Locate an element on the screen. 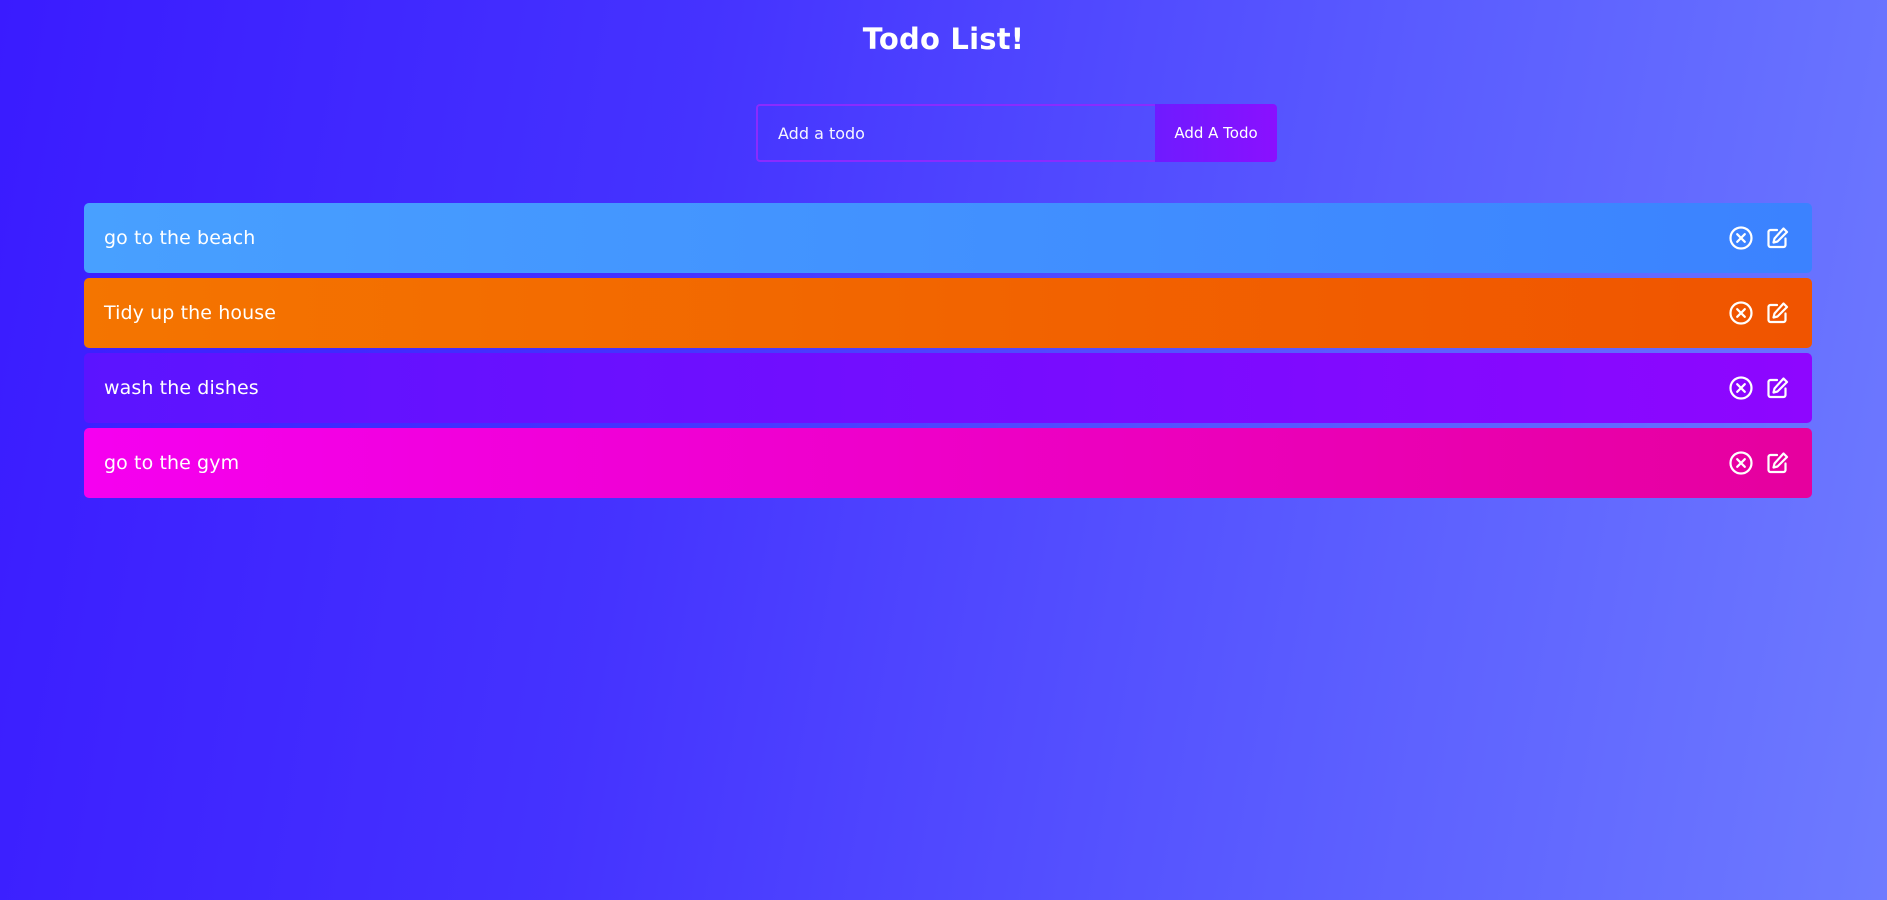 The height and width of the screenshot is (900, 1887). page-title: Todo List! is located at coordinates (943, 39).